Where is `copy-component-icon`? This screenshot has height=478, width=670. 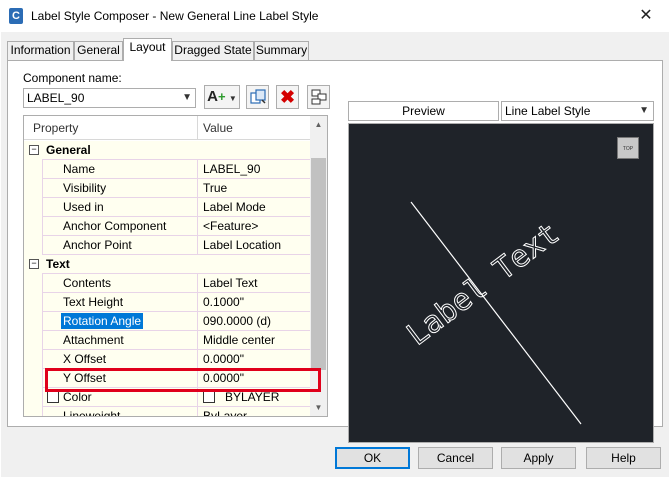 copy-component-icon is located at coordinates (257, 96).